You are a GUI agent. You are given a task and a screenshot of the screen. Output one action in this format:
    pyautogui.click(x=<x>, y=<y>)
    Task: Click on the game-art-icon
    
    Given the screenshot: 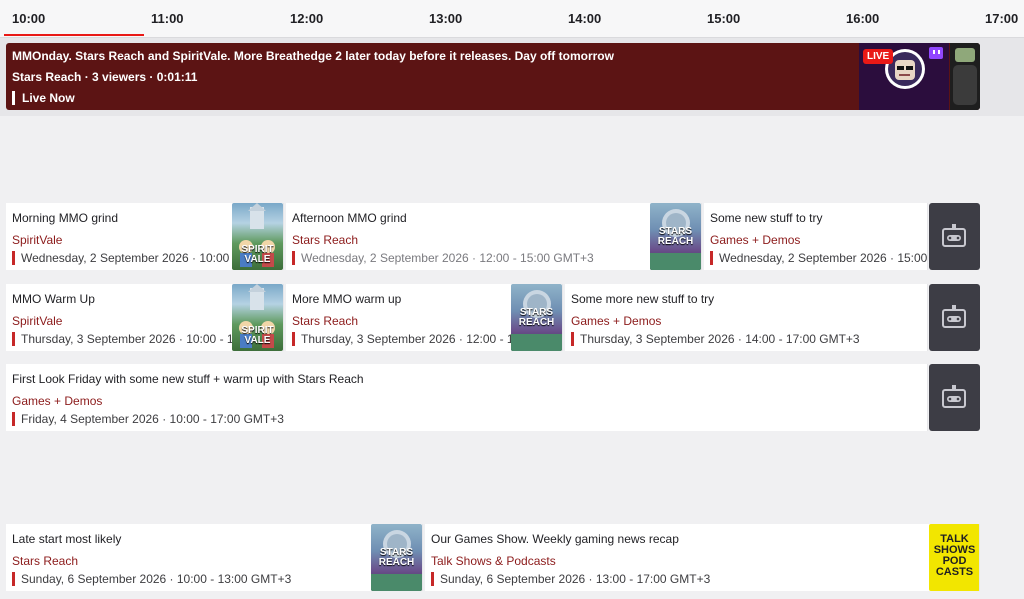 What is the action you would take?
    pyautogui.click(x=965, y=76)
    